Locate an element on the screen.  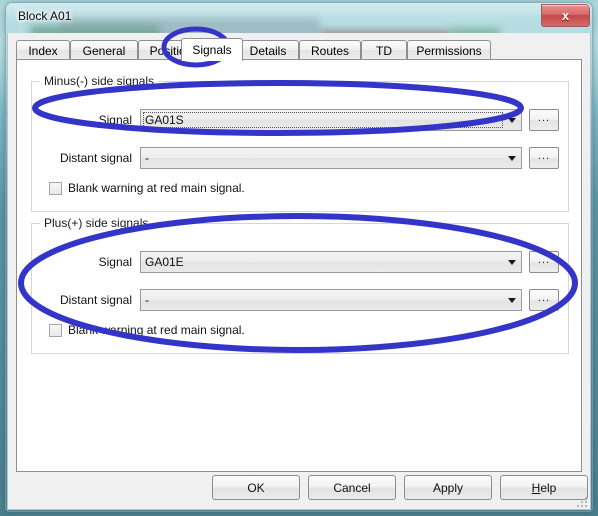
plus-distant-signal-combo: - is located at coordinates (331, 300).